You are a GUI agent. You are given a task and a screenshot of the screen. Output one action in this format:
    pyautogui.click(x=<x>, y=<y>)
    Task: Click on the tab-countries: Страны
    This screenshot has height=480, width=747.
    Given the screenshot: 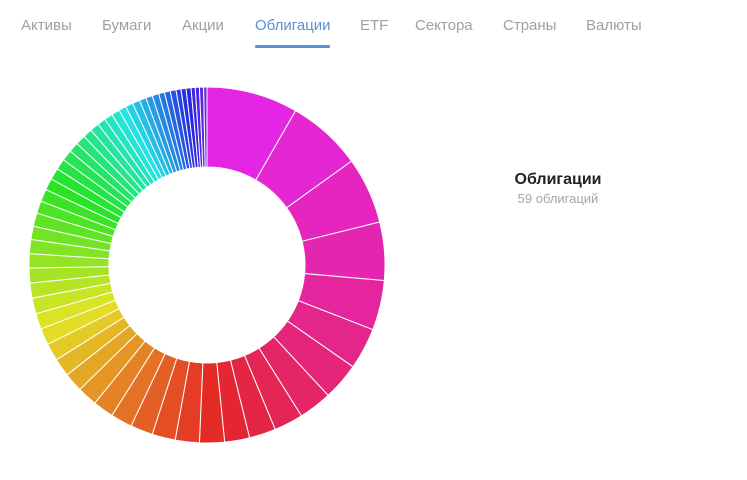 What is the action you would take?
    pyautogui.click(x=529, y=26)
    